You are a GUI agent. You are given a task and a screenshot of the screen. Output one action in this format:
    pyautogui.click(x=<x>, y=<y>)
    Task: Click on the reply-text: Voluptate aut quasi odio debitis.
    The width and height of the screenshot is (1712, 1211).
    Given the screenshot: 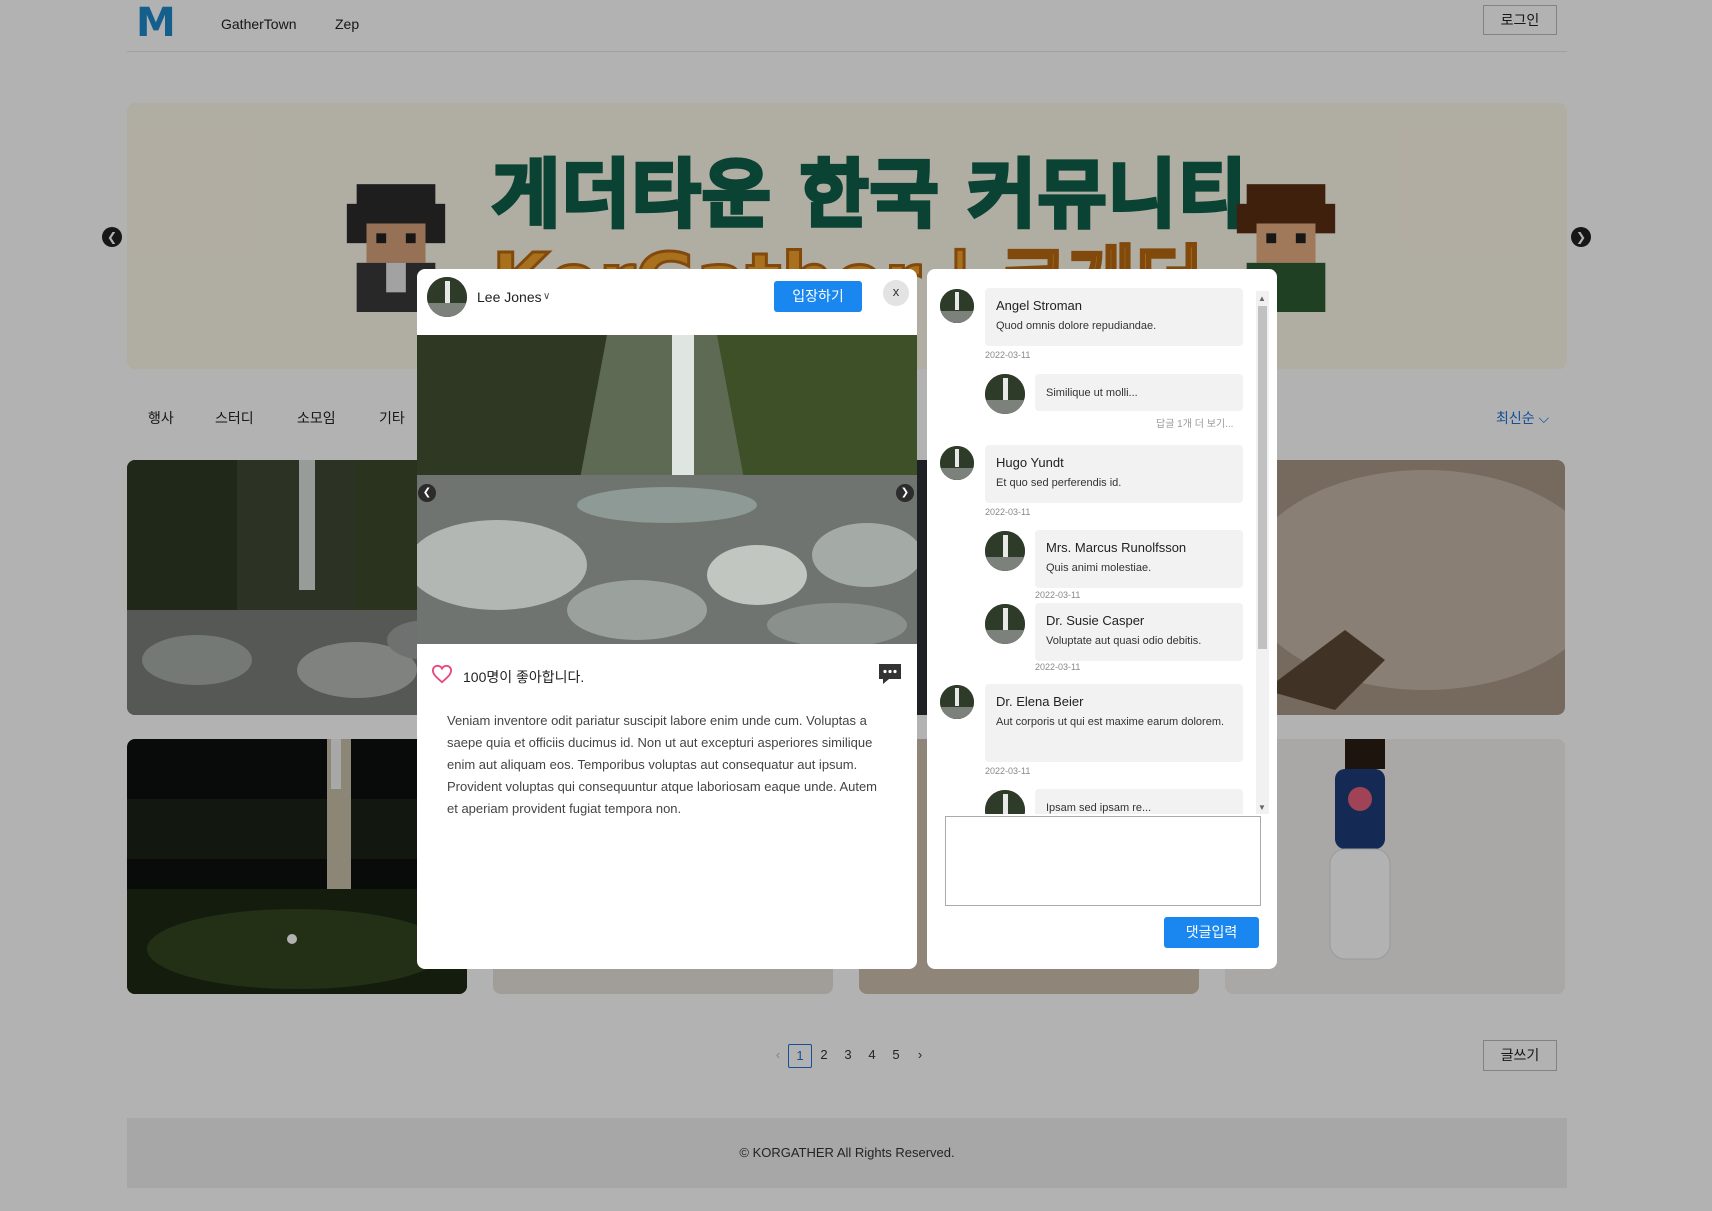 What is the action you would take?
    pyautogui.click(x=1124, y=641)
    